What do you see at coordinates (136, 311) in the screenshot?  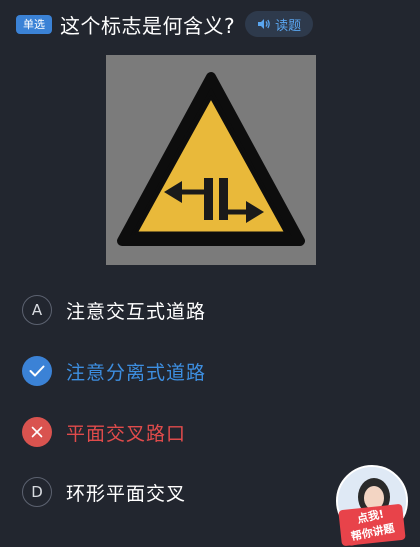 I see `option-a-text: 注意交互式道路` at bounding box center [136, 311].